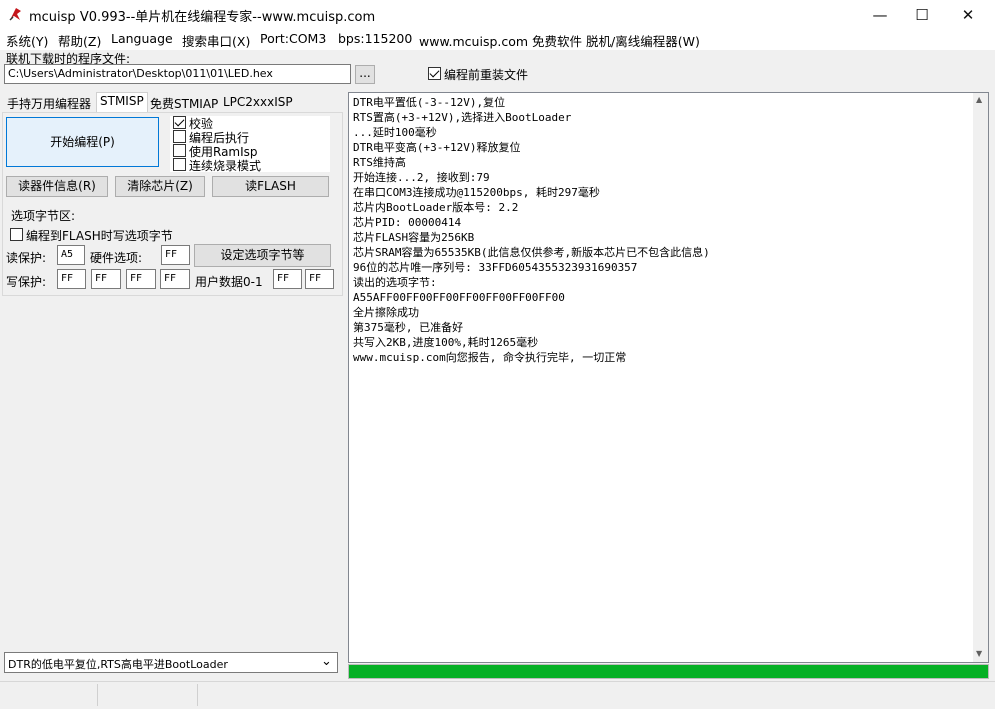 This screenshot has height=709, width=995. What do you see at coordinates (43, 216) in the screenshot?
I see `option-bytes-group-label: 选项字节区:` at bounding box center [43, 216].